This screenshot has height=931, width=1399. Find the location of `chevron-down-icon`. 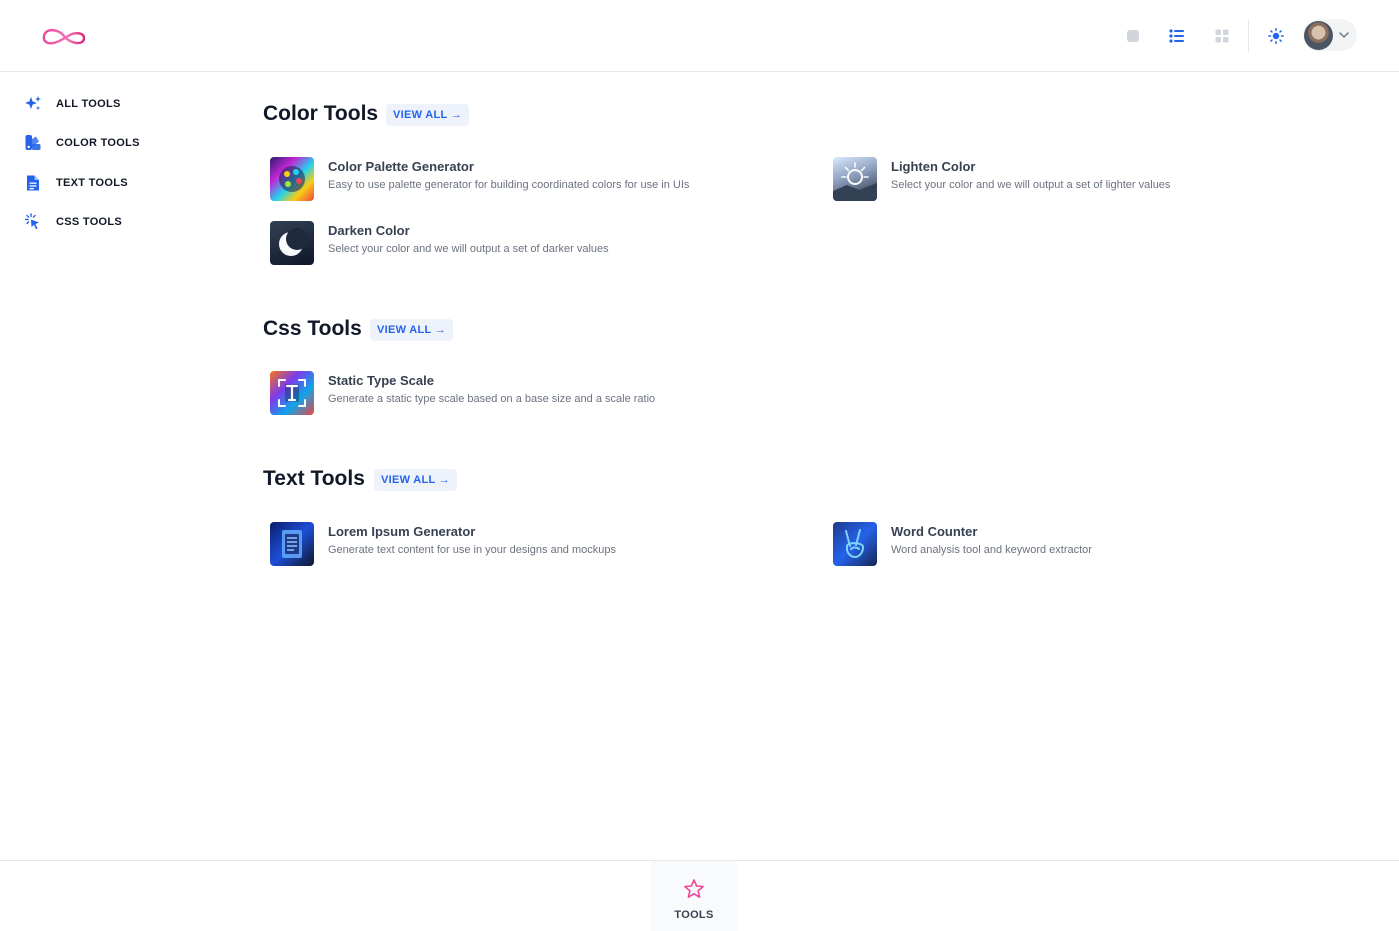

chevron-down-icon is located at coordinates (1344, 35).